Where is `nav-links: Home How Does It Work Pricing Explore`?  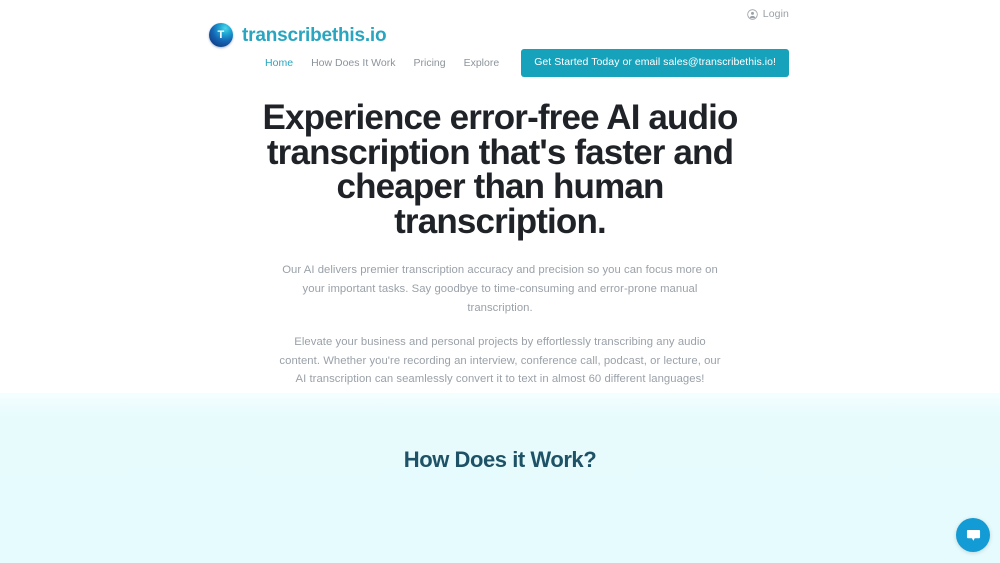 nav-links: Home How Does It Work Pricing Explore is located at coordinates (382, 63).